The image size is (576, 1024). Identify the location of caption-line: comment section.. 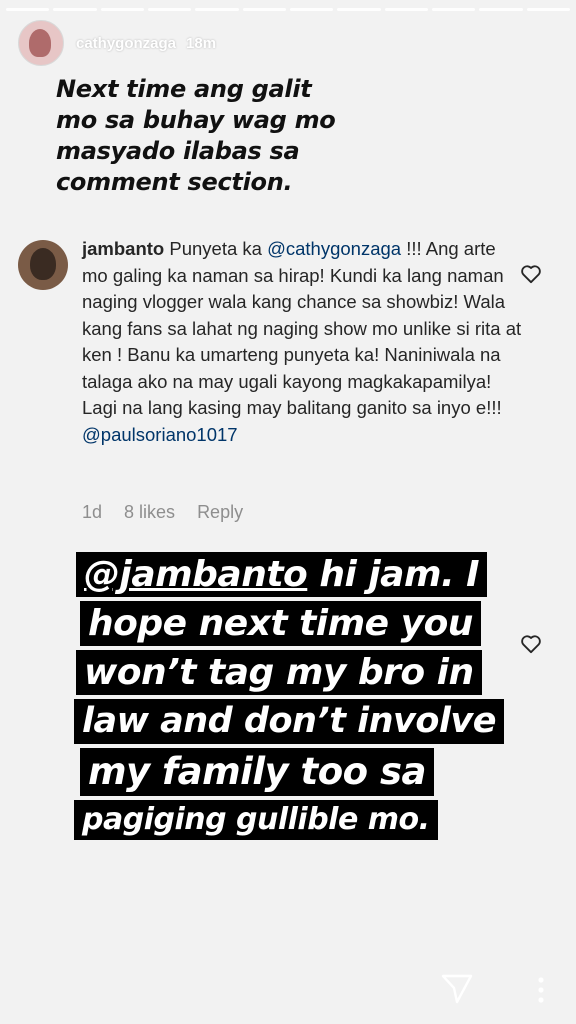
(174, 182).